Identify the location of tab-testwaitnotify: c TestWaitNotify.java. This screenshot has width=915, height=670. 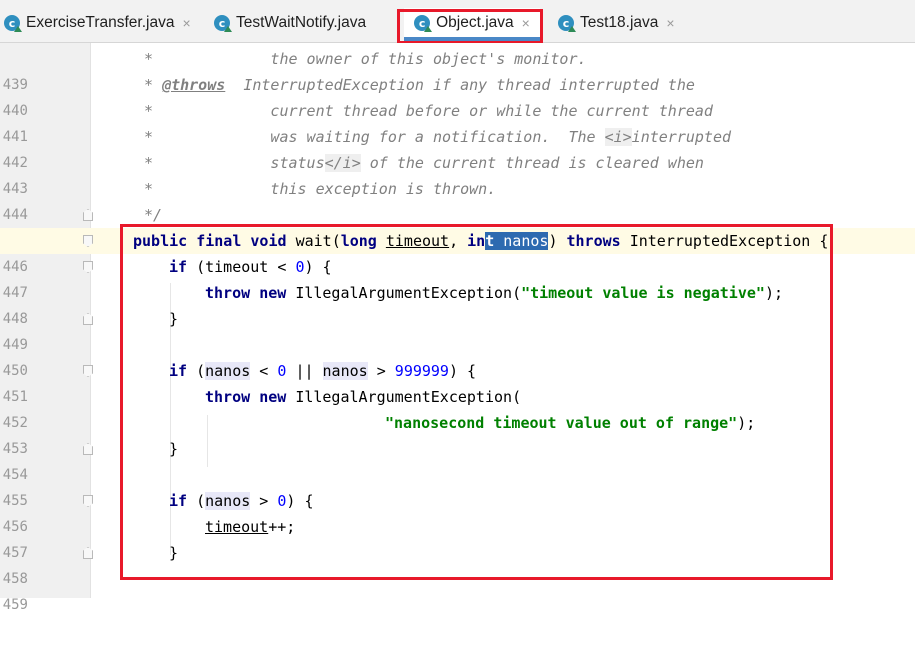
(307, 23).